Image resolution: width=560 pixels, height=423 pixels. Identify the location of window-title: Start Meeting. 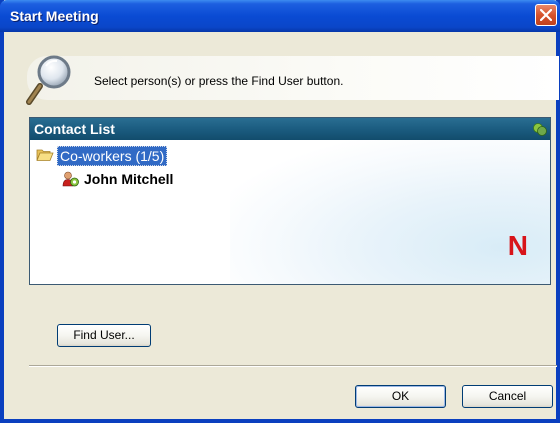
(54, 16).